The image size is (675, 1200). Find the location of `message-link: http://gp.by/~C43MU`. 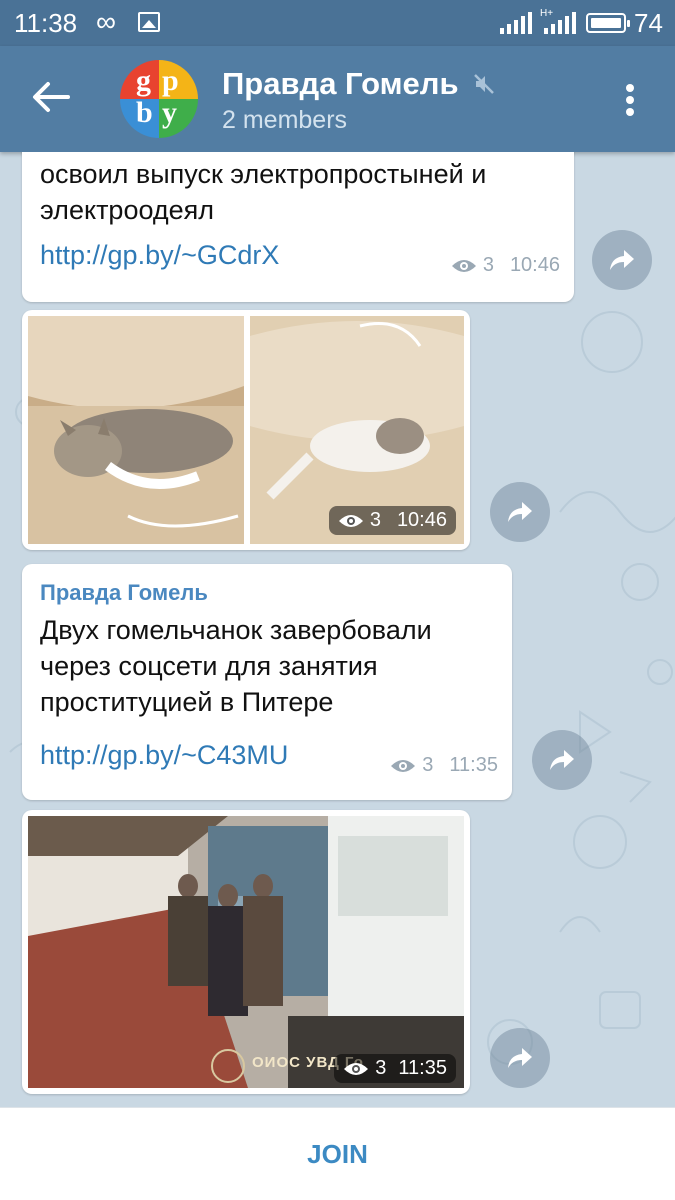

message-link: http://gp.by/~C43MU is located at coordinates (164, 755).